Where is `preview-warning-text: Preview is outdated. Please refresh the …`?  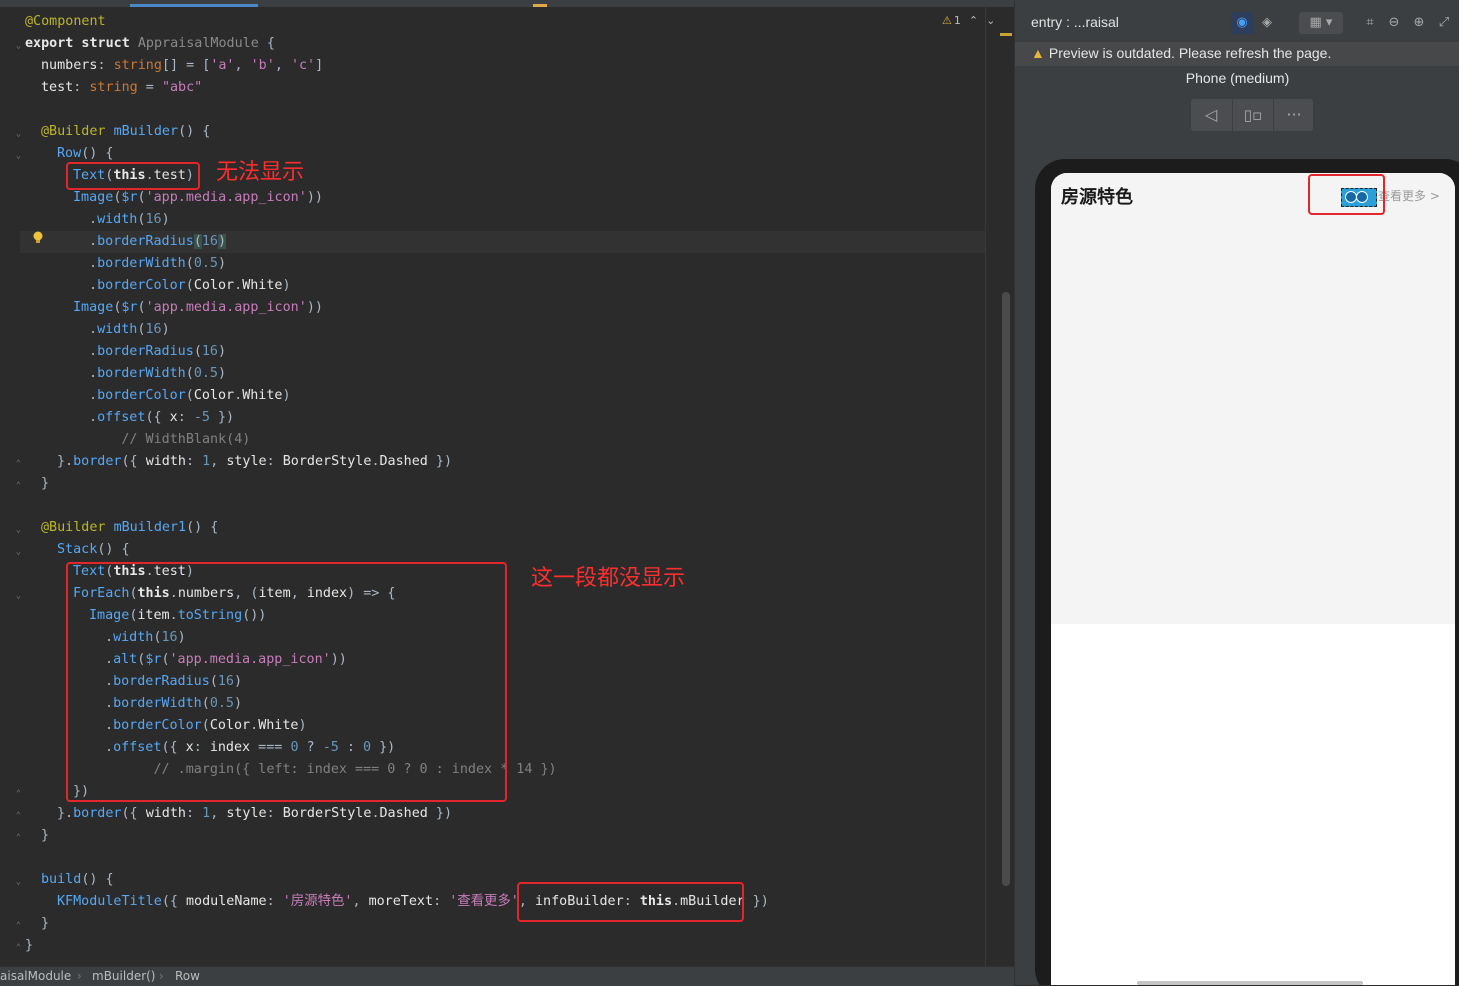
preview-warning-text: Preview is outdated. Please refresh the … is located at coordinates (1190, 53).